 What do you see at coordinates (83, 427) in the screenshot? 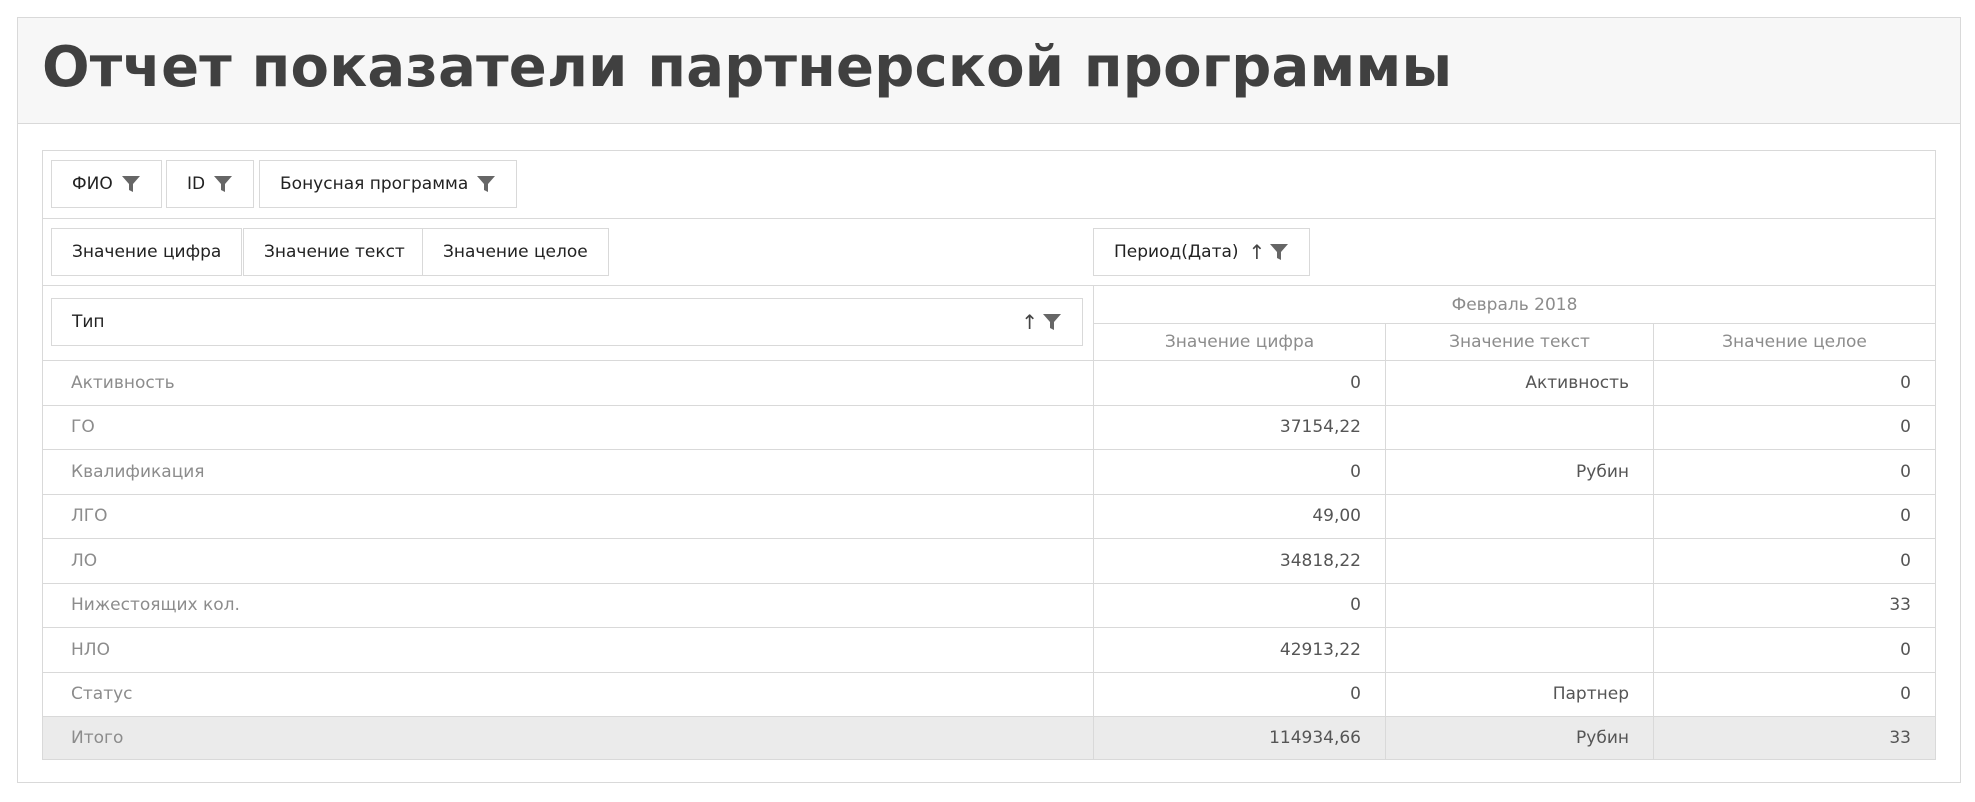
I see `row-label: ГО` at bounding box center [83, 427].